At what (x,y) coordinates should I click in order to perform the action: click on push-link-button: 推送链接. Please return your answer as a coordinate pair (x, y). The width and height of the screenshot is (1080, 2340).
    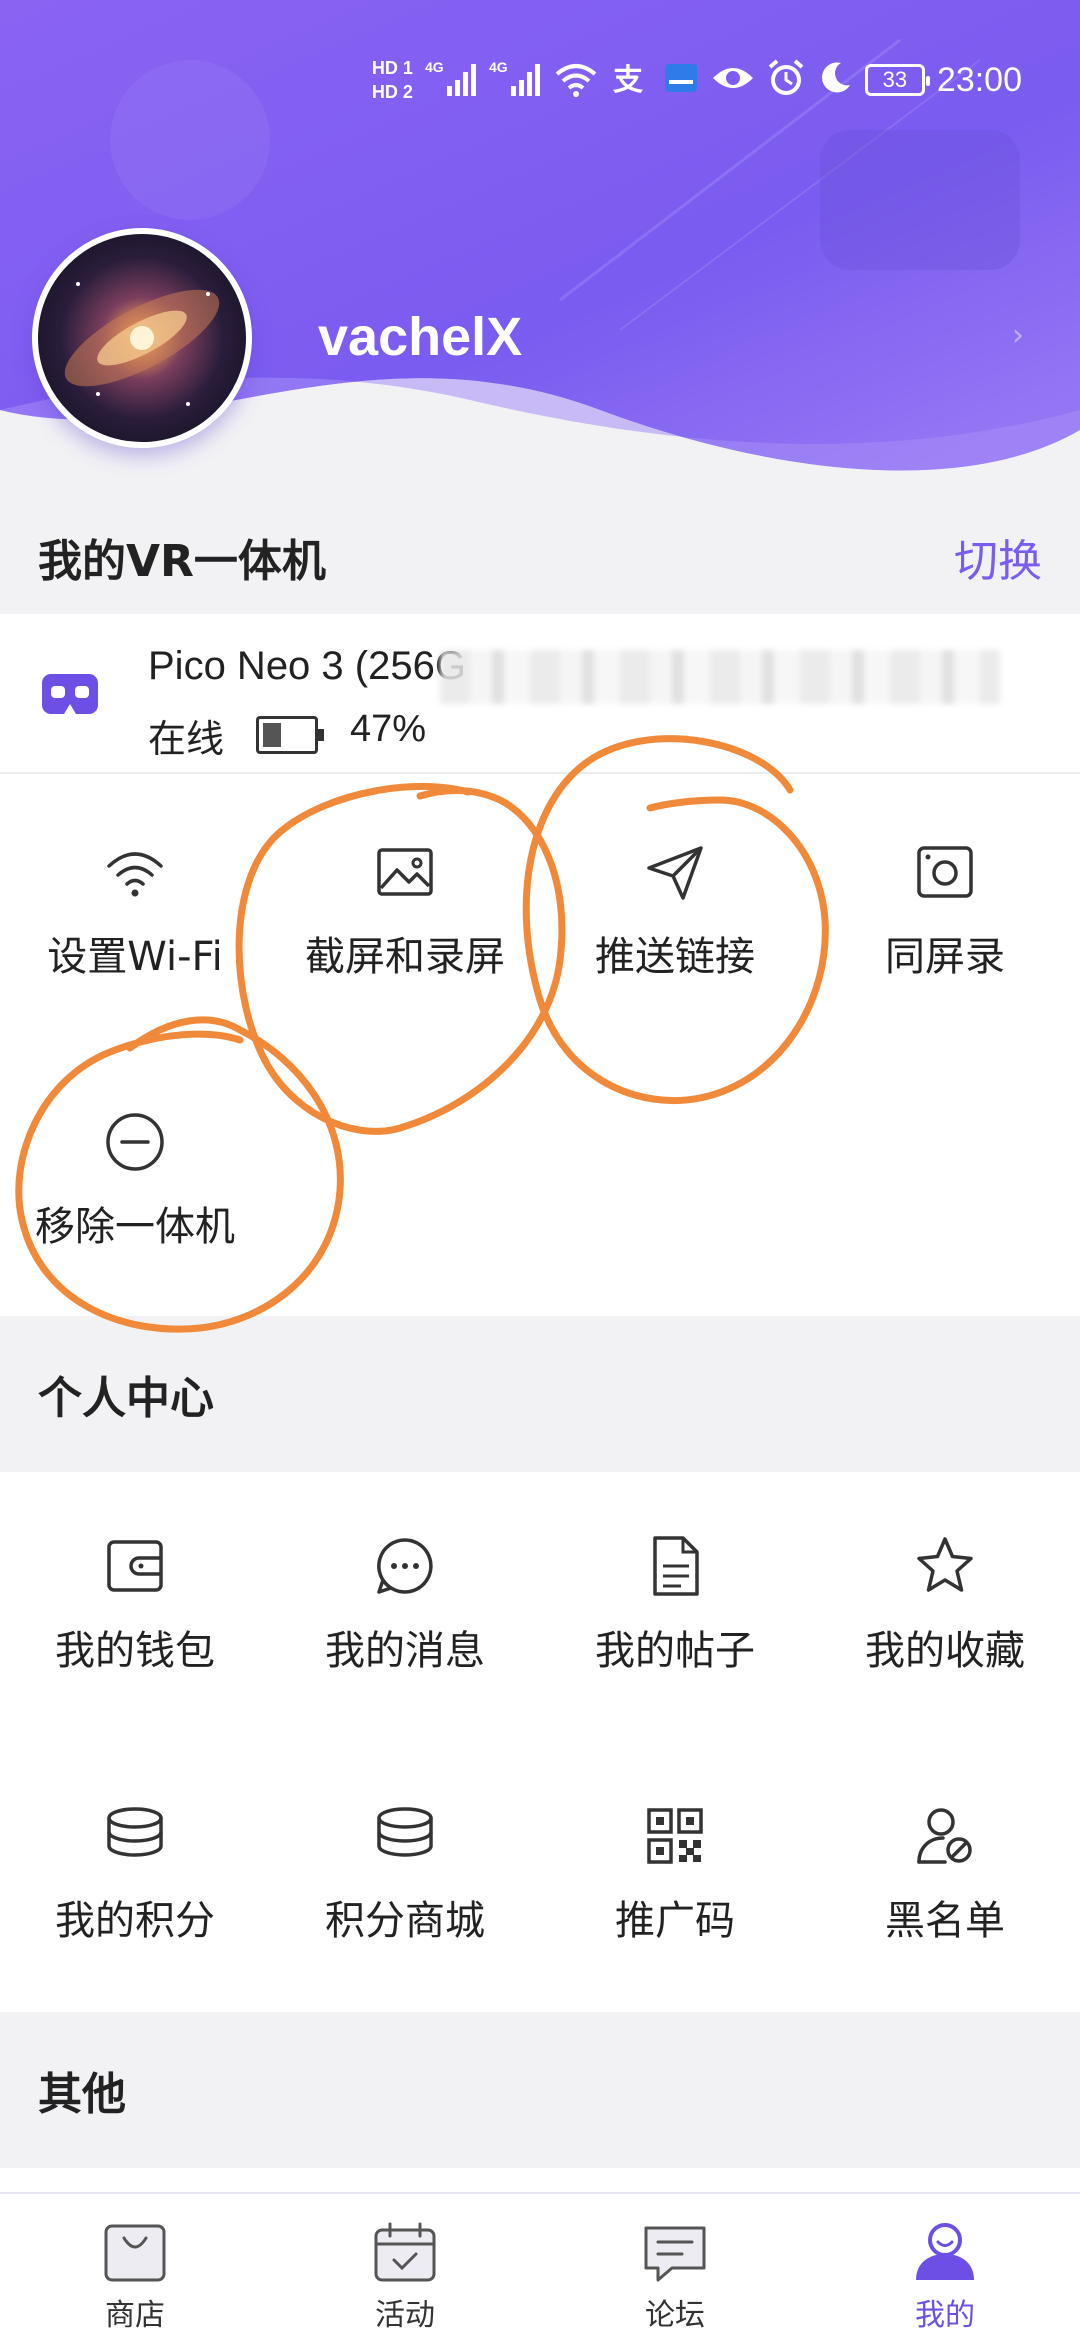
    Looking at the image, I should click on (675, 911).